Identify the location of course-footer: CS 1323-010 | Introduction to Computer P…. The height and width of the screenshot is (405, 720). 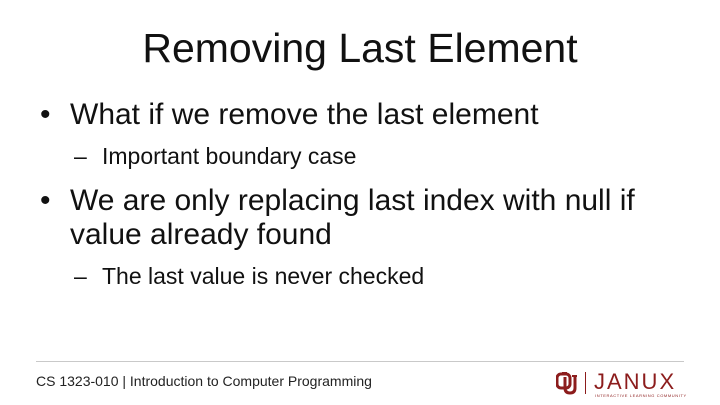
(204, 381).